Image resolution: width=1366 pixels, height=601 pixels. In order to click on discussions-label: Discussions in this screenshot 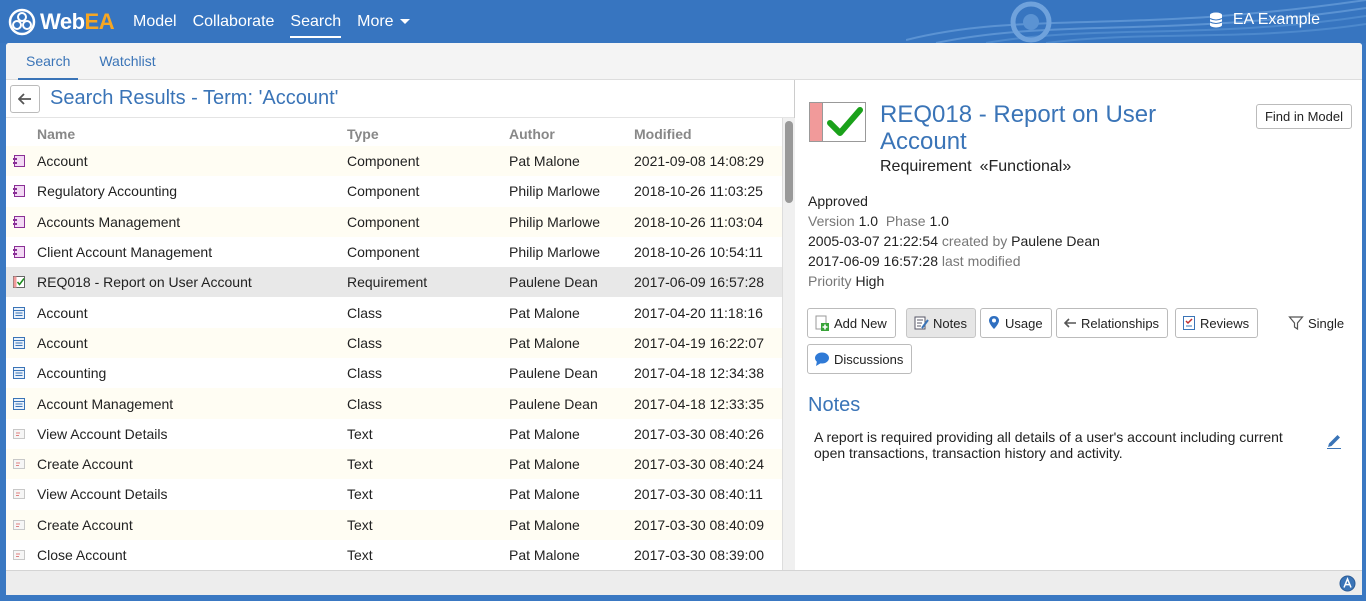, I will do `click(869, 359)`.